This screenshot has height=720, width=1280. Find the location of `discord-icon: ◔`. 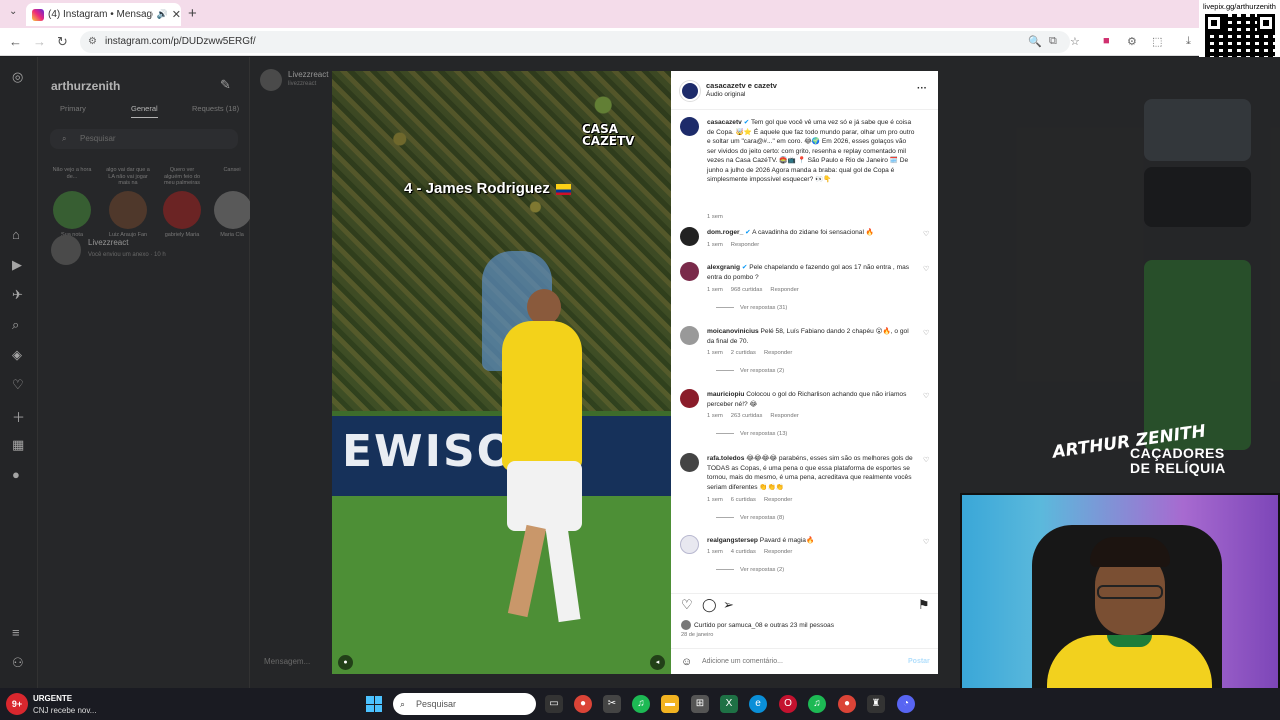

discord-icon: ◔ is located at coordinates (906, 704).